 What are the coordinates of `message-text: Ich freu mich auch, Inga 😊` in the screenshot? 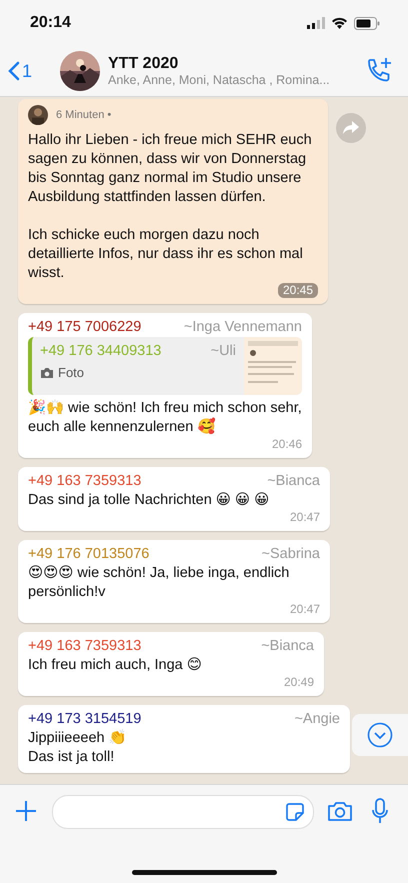 It's located at (115, 665).